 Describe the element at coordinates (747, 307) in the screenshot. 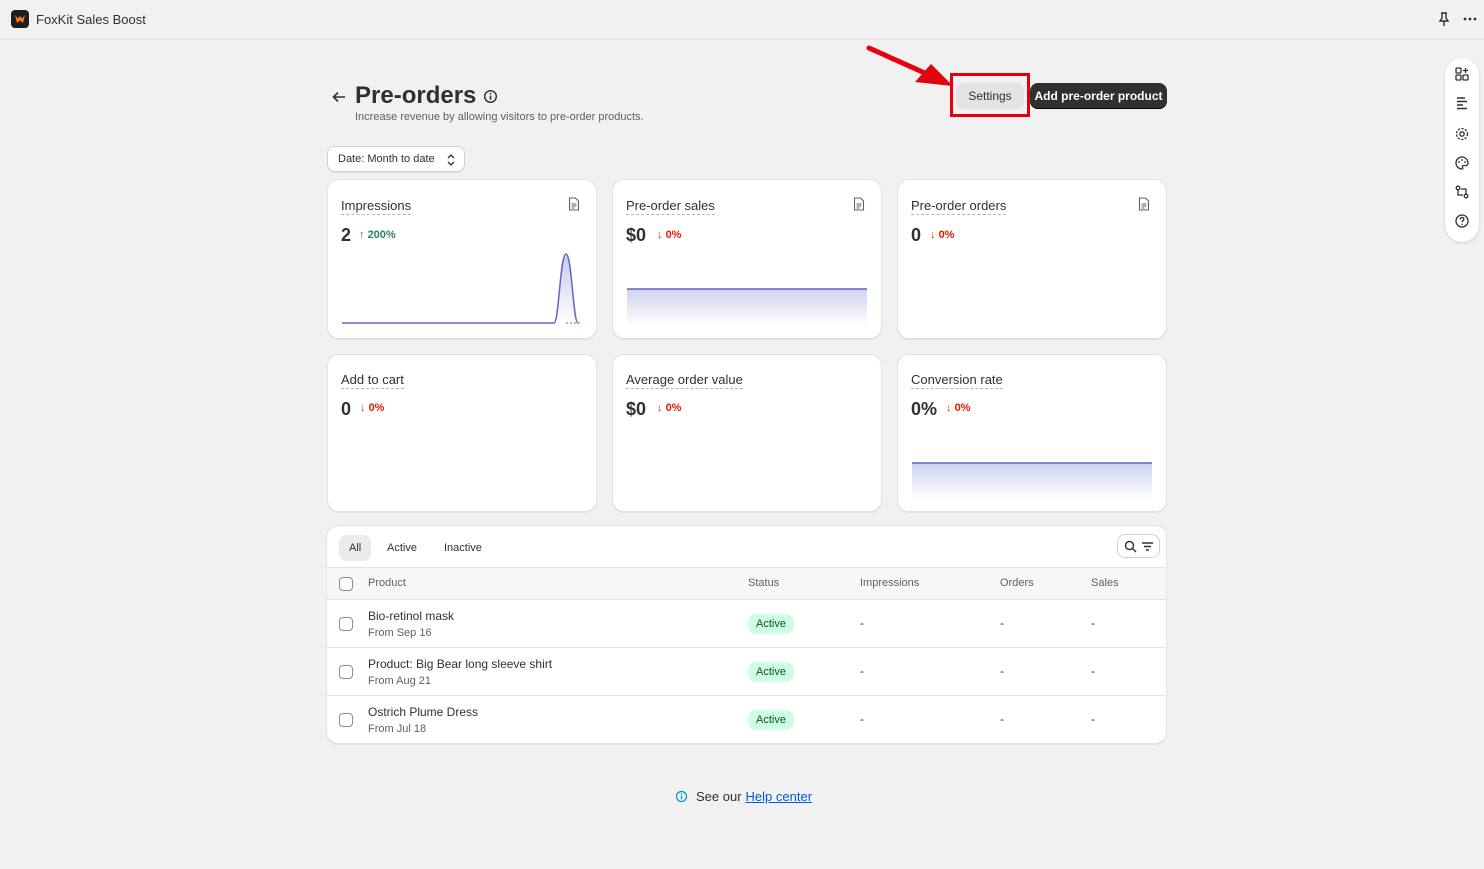

I see `sales-sparkline` at that location.